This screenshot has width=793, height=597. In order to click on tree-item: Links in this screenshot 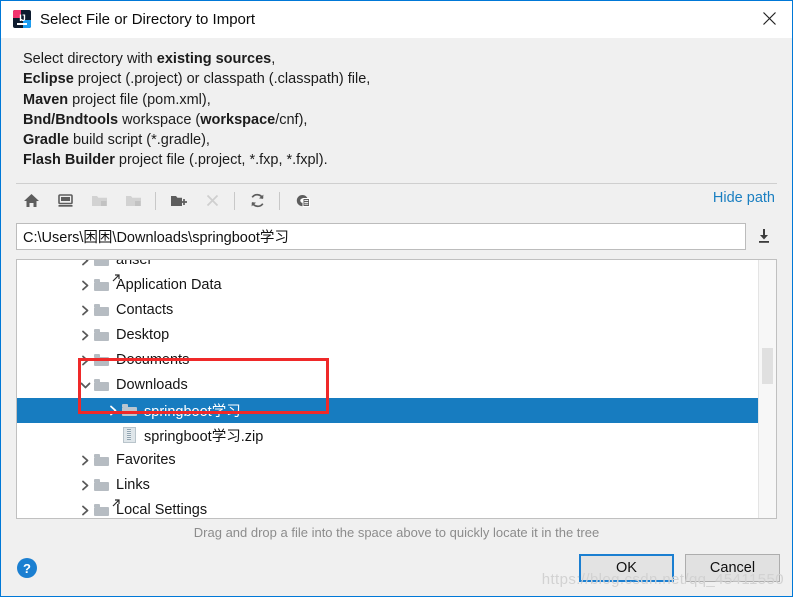, I will do `click(387, 485)`.